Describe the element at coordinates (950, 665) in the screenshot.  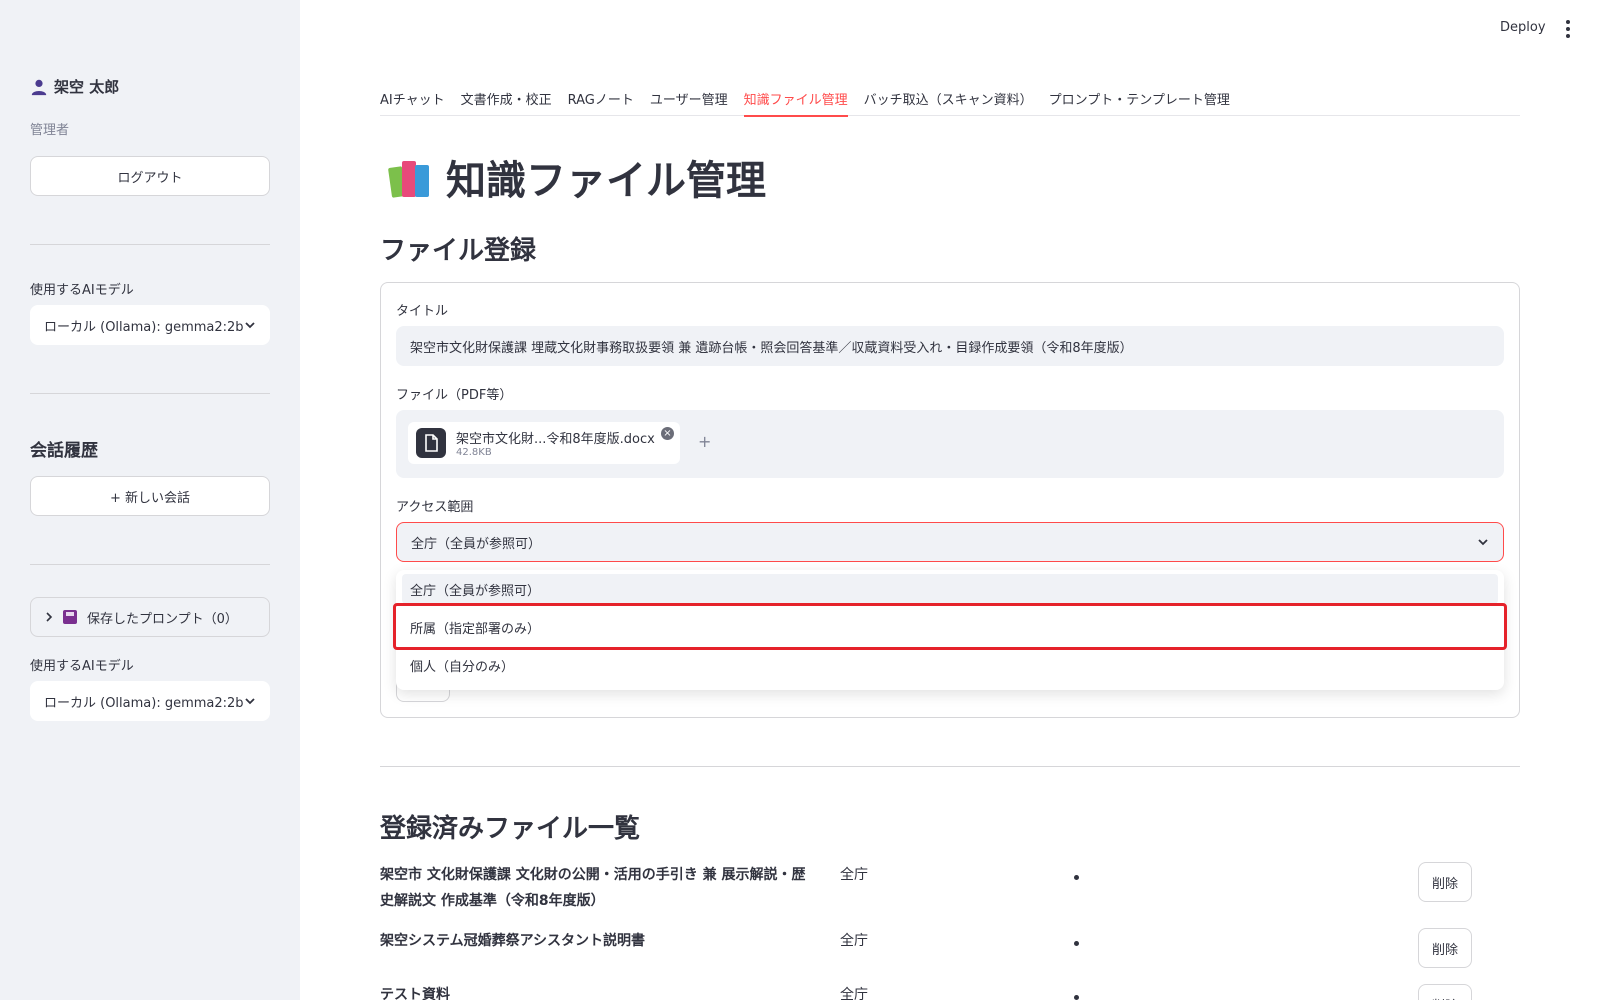
I see `access-option: 個人（自分のみ）` at that location.